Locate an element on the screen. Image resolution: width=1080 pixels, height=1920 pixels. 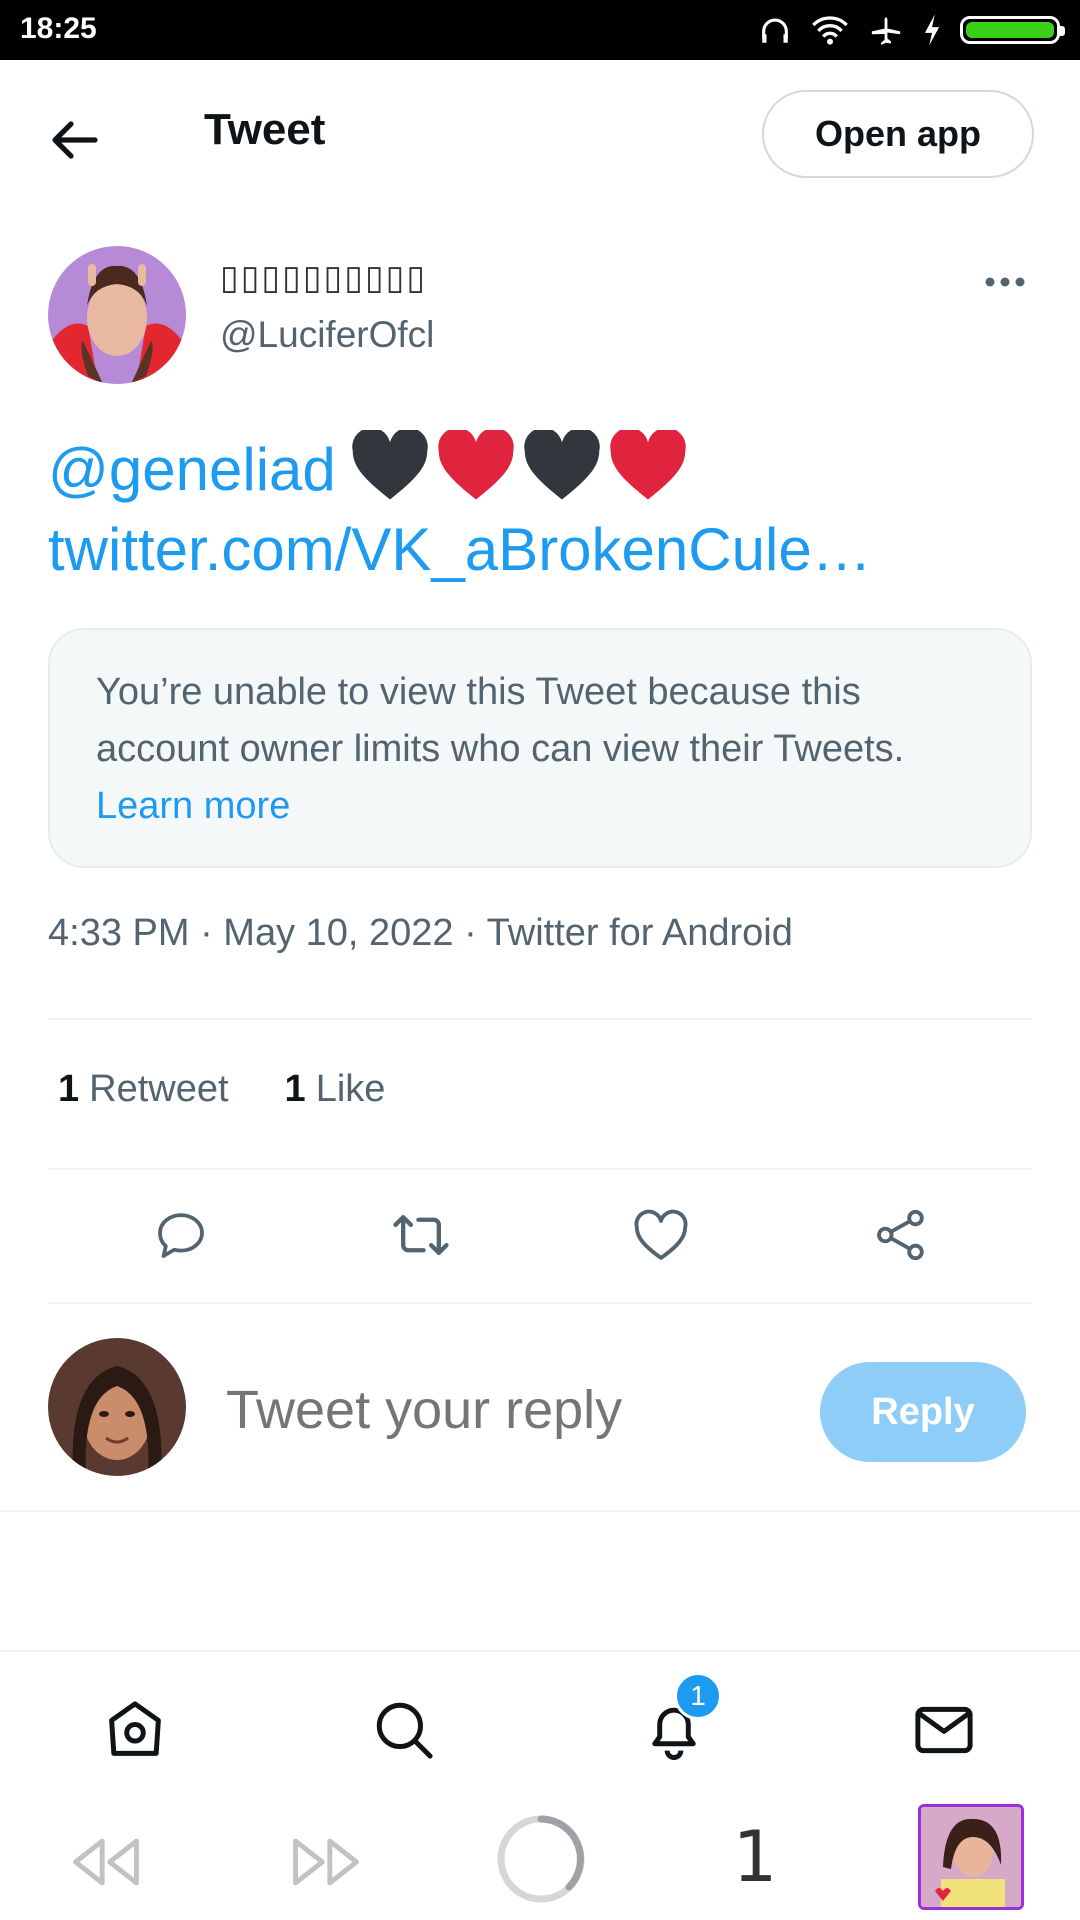
system-back-button is located at coordinates (106, 1862).